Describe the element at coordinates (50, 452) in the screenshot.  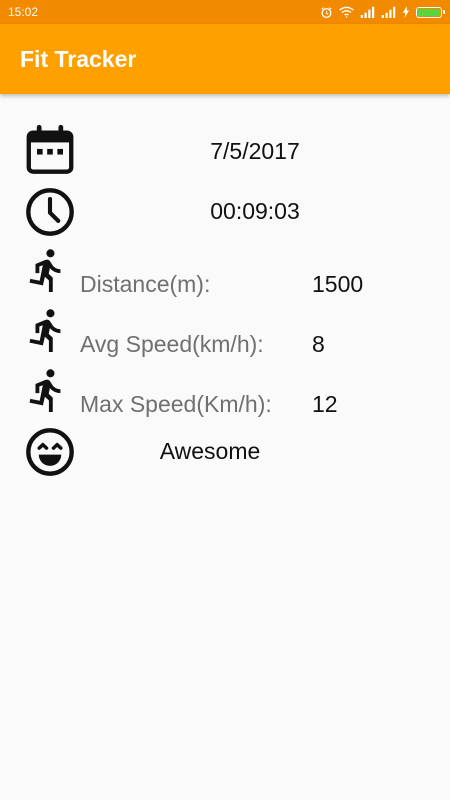
I see `smiley-icon` at that location.